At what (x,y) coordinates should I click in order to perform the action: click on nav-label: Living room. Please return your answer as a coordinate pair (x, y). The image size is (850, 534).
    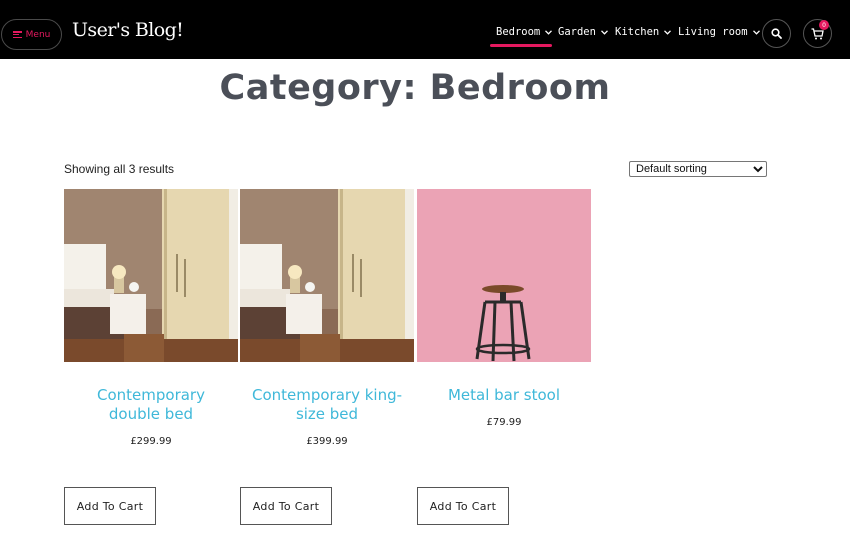
    Looking at the image, I should click on (713, 32).